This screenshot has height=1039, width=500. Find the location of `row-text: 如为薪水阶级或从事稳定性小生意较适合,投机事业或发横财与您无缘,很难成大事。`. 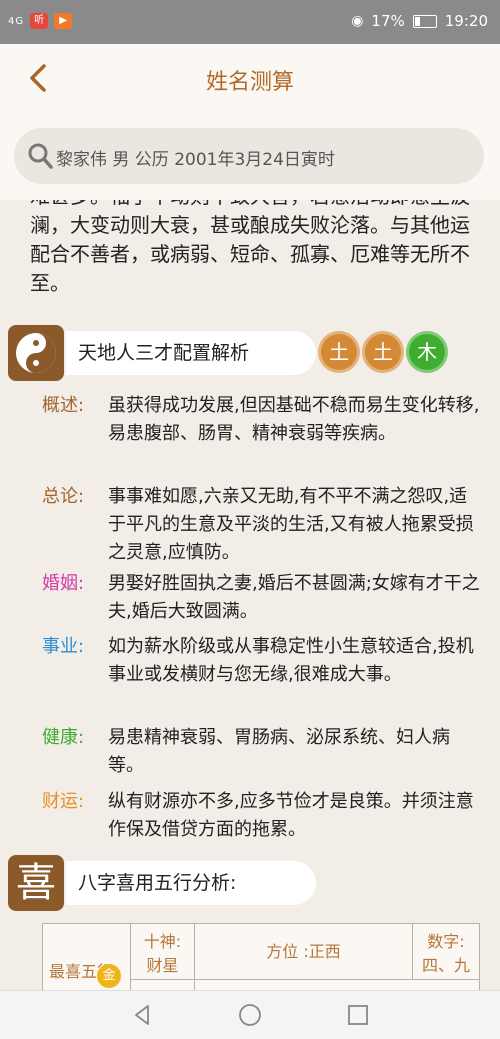

row-text: 如为薪水阶级或从事稳定性小生意较适合,投机事业或发横财与您无缘,很难成大事。 is located at coordinates (291, 660).